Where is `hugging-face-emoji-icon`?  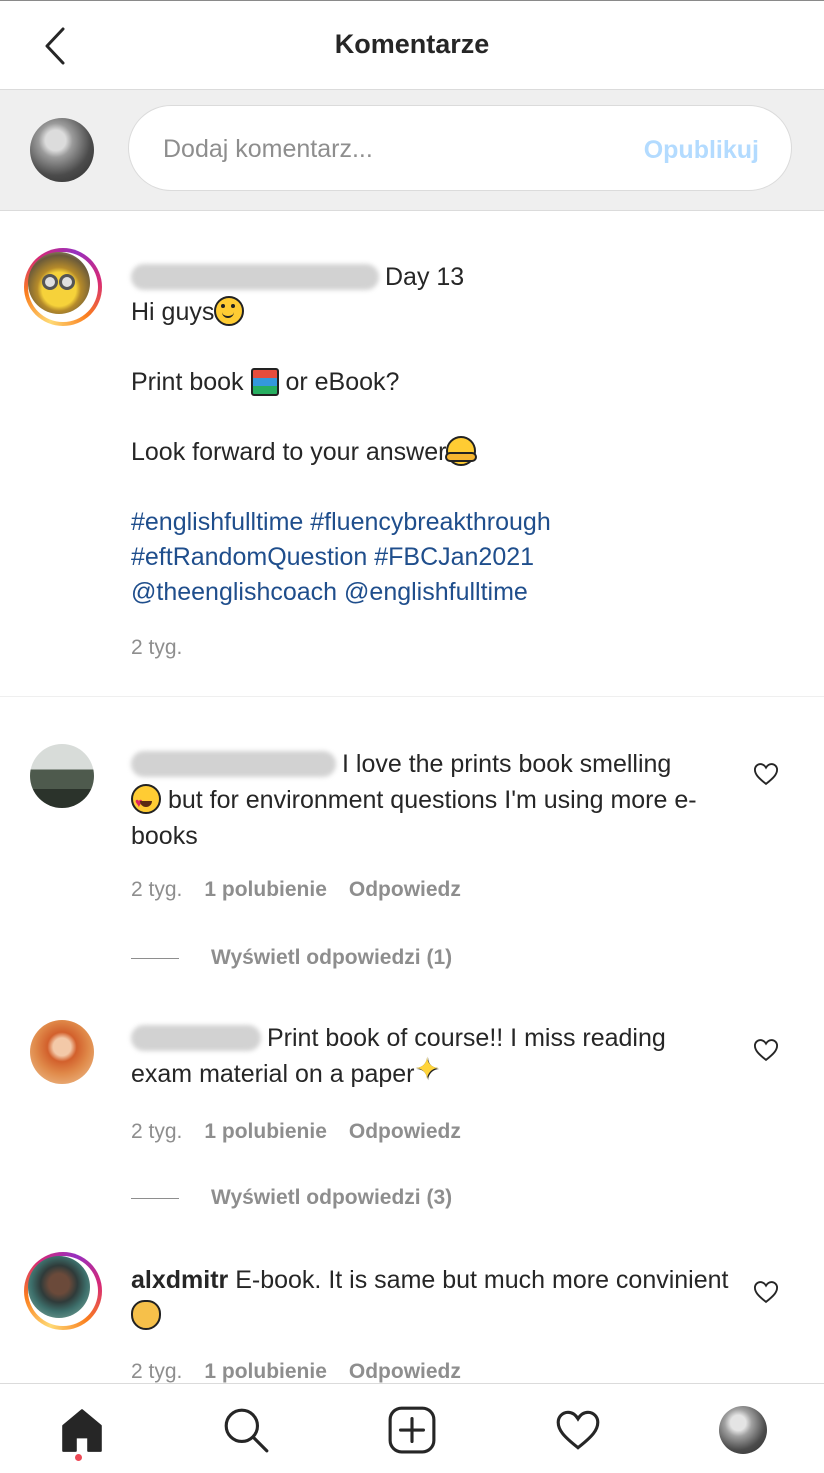
hugging-face-emoji-icon is located at coordinates (461, 451).